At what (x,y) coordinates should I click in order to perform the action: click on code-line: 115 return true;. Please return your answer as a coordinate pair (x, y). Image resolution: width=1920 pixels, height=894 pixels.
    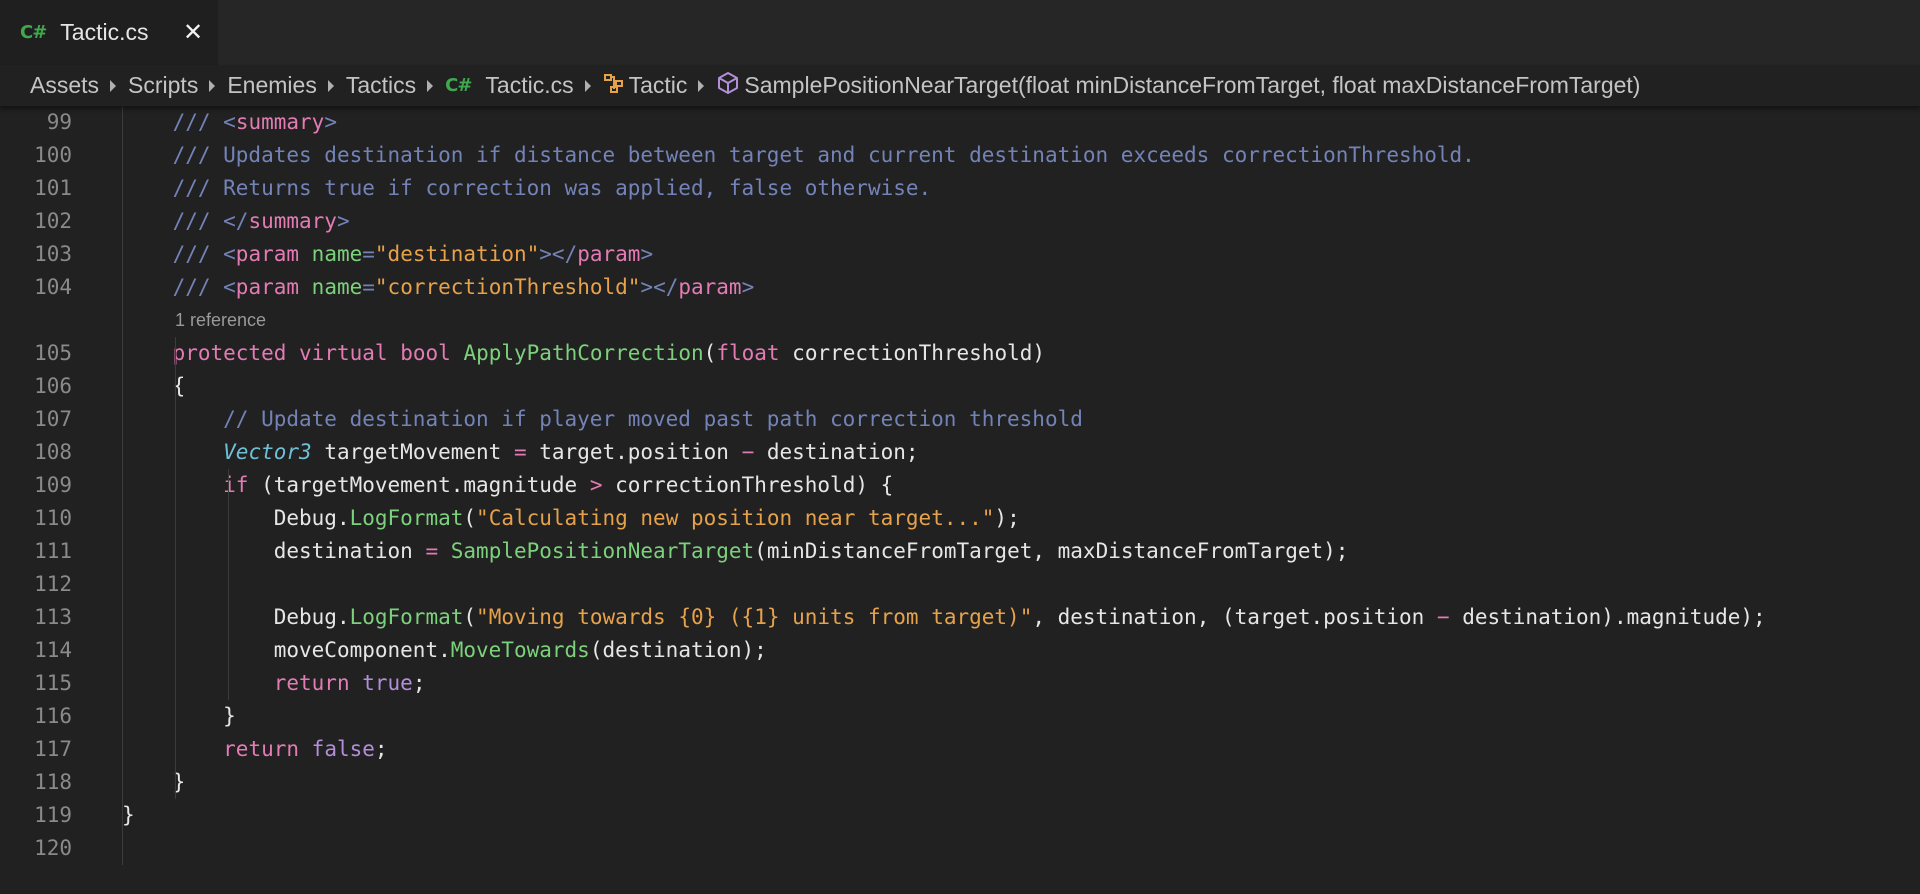
    Looking at the image, I should click on (960, 683).